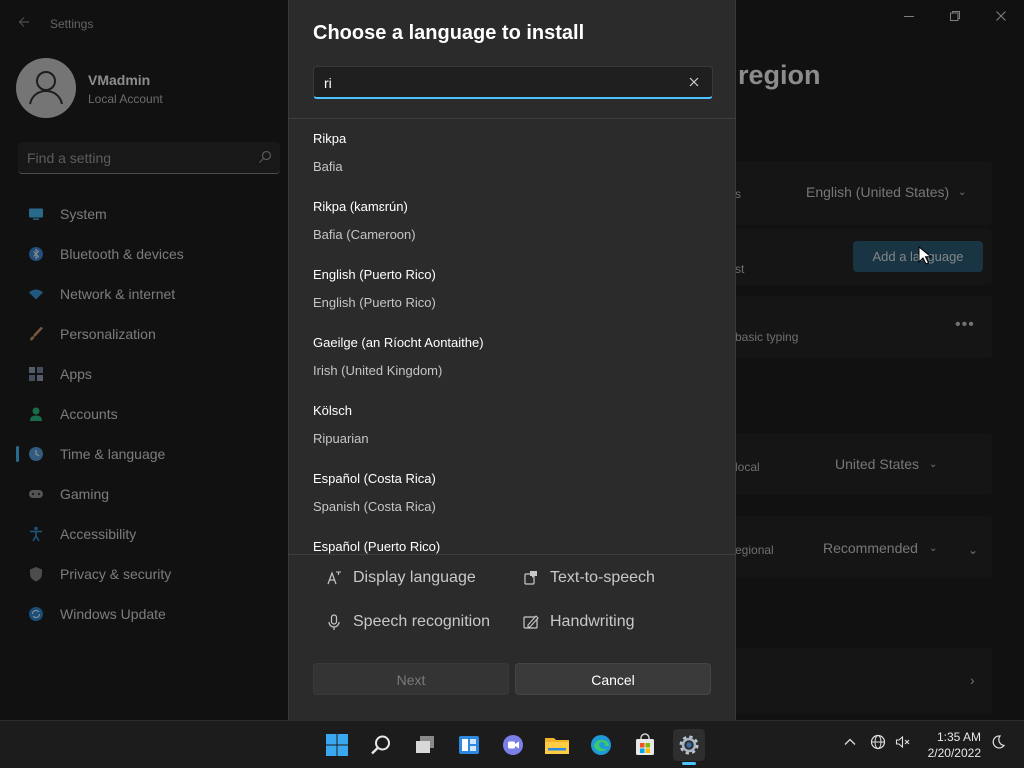  I want to click on taskbar-search-button, so click(381, 745).